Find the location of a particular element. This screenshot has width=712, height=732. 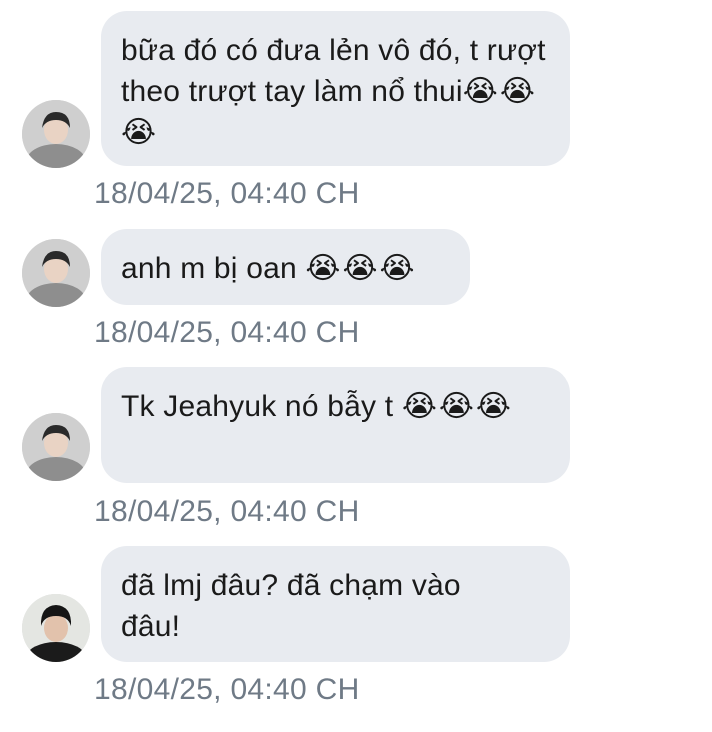

message-bubble: anh m bị oan 😭😭😭 is located at coordinates (285, 267).